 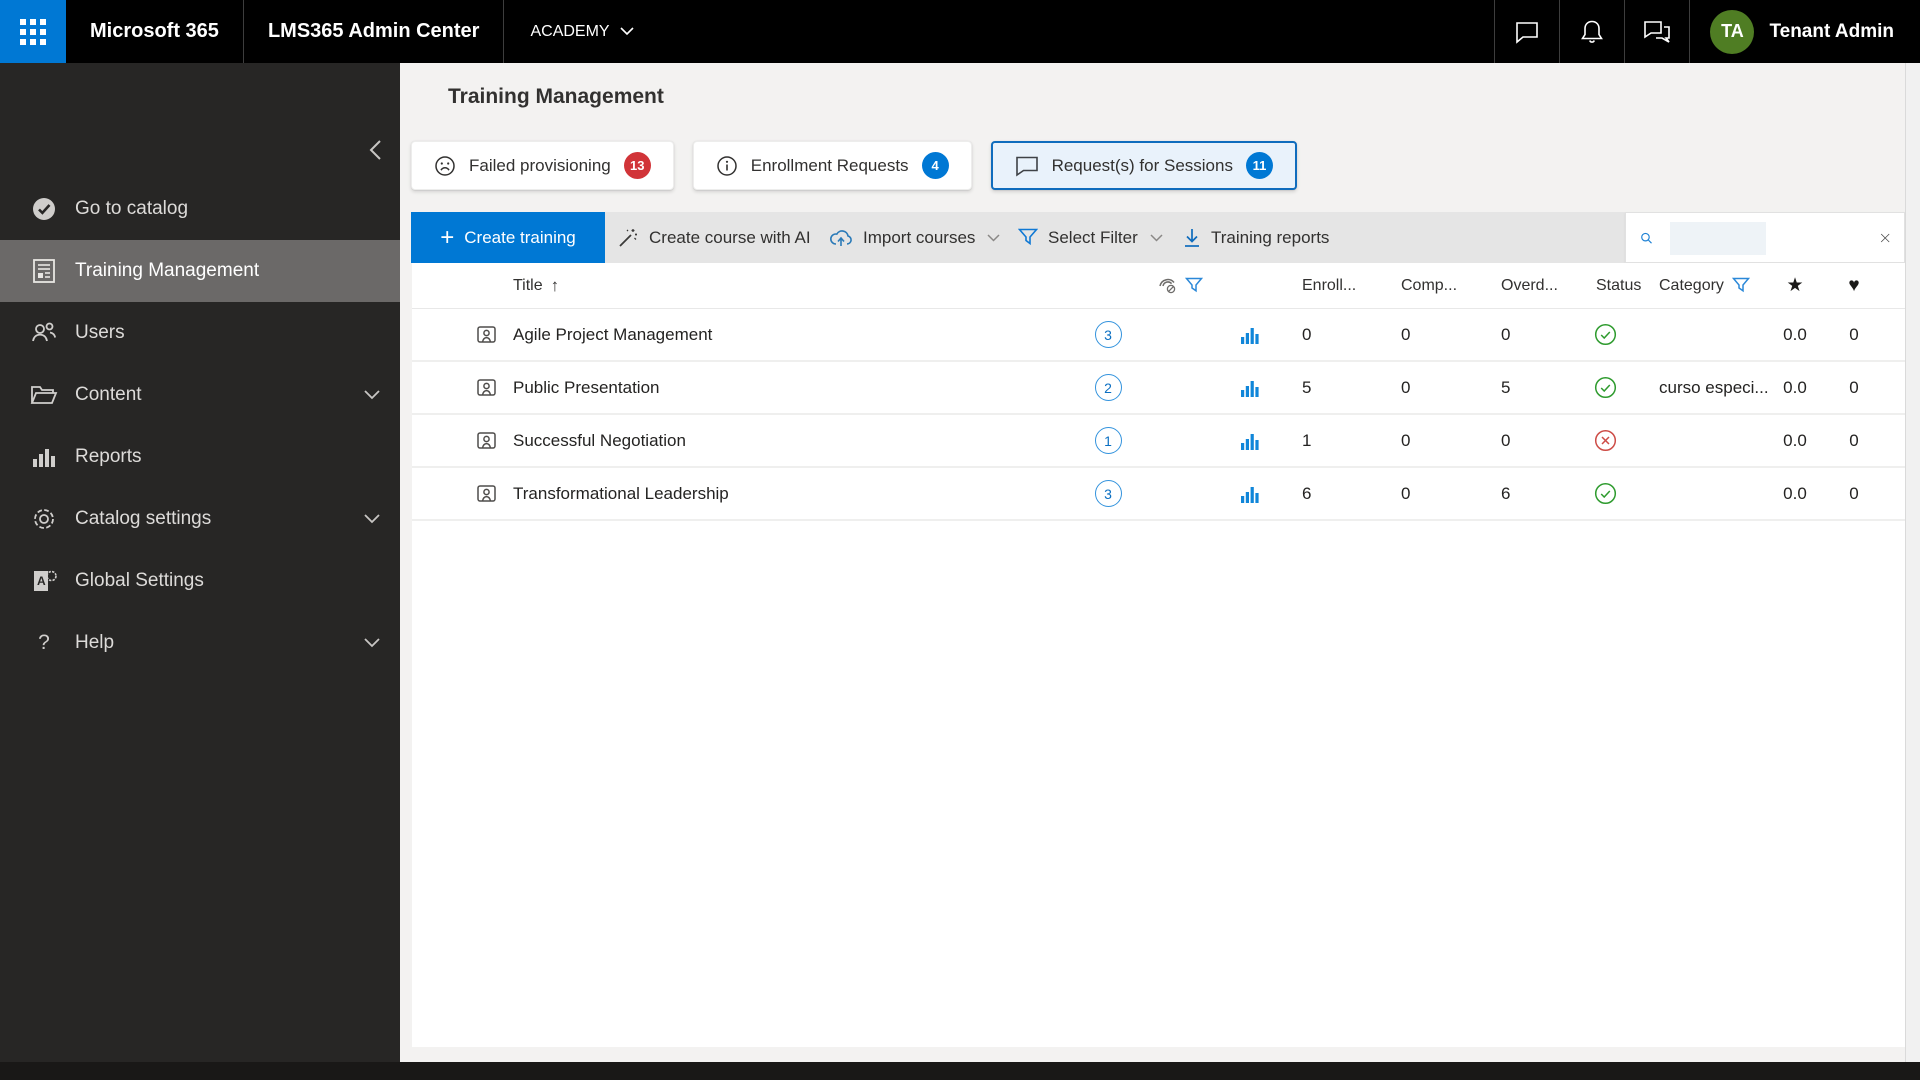 I want to click on account-menu: TA Tenant Admin, so click(x=1805, y=31).